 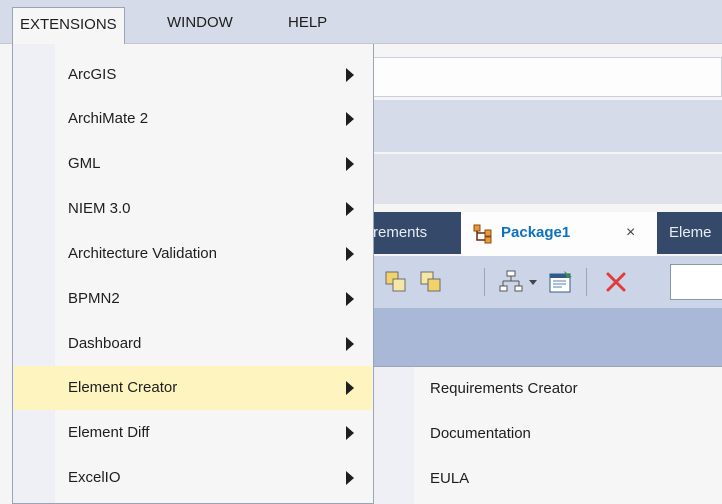 I want to click on submenu-item-requirements-creator: Requirements Creator, so click(x=548, y=389).